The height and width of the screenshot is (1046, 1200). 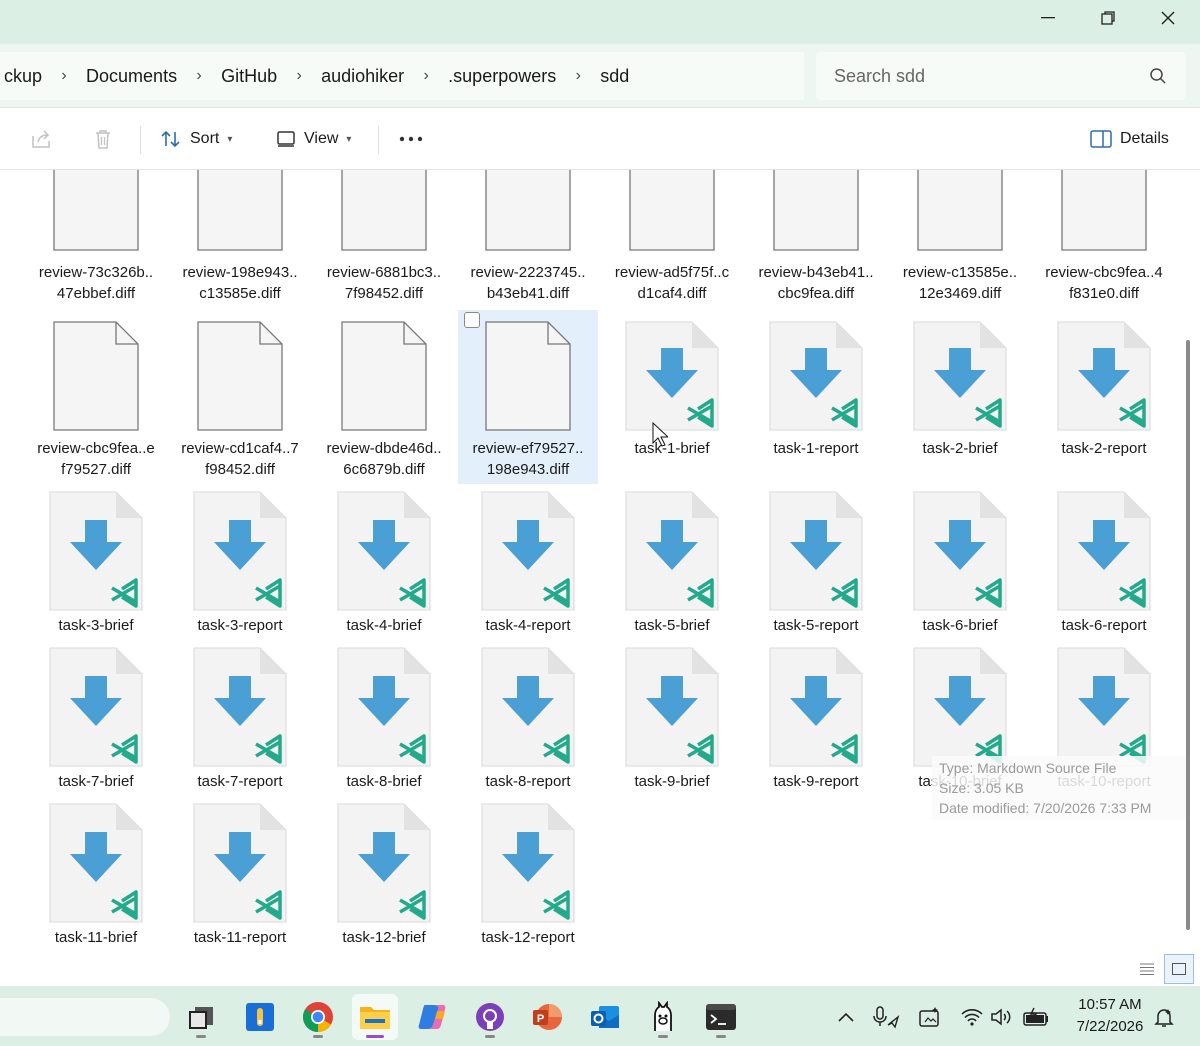 What do you see at coordinates (170, 139) in the screenshot?
I see `sort-icon` at bounding box center [170, 139].